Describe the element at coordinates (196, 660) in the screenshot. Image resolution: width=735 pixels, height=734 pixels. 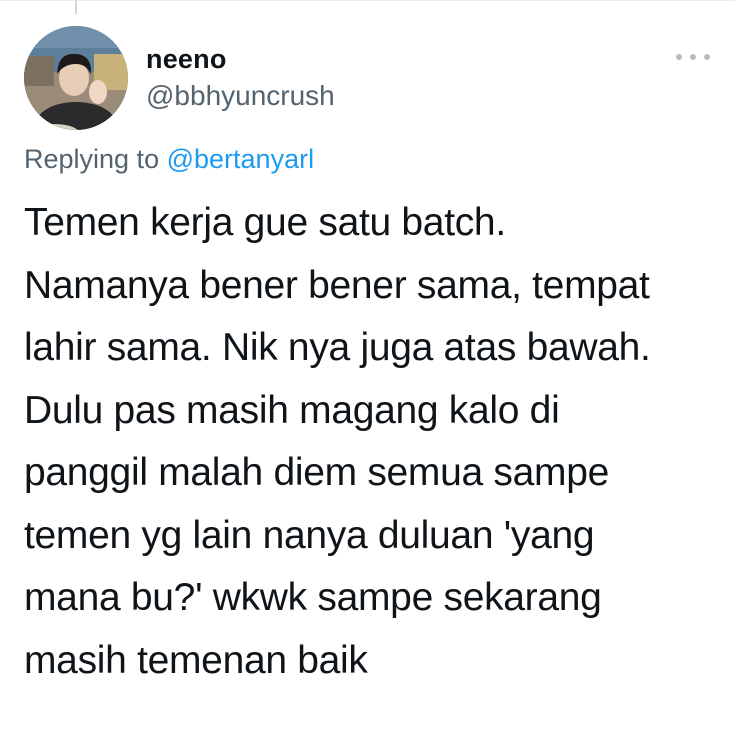
I see `tweet-text-line: masih temenan baik` at that location.